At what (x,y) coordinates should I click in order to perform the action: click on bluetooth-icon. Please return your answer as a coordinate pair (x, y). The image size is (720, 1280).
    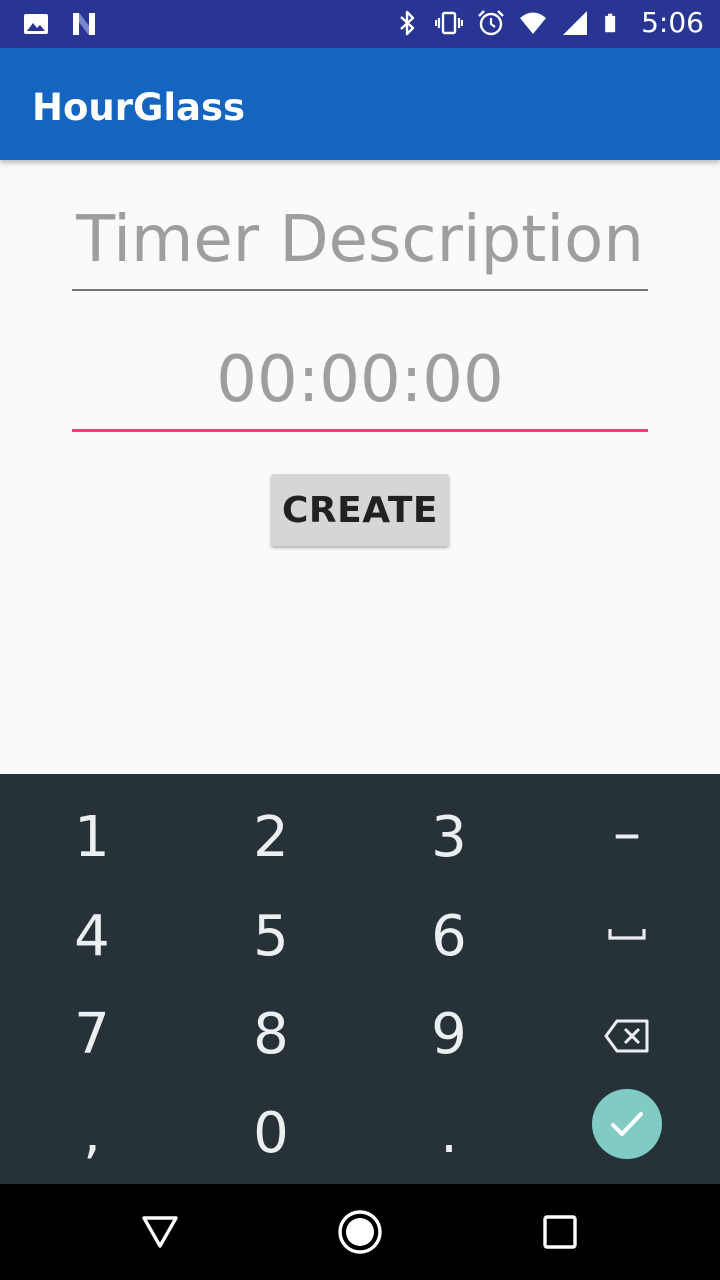
    Looking at the image, I should click on (407, 22).